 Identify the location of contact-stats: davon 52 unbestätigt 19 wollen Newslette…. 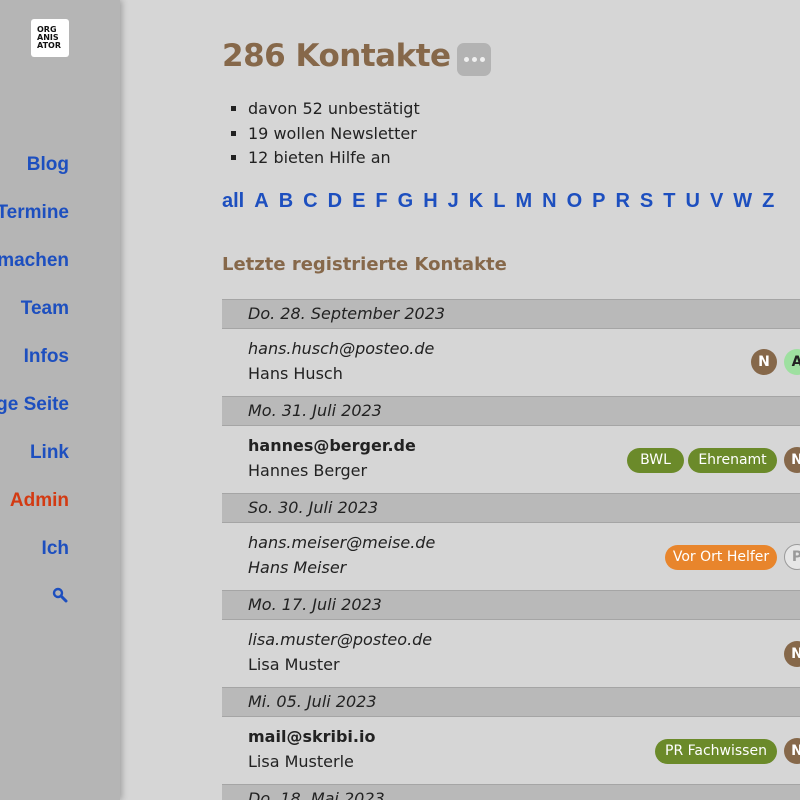
(325, 134).